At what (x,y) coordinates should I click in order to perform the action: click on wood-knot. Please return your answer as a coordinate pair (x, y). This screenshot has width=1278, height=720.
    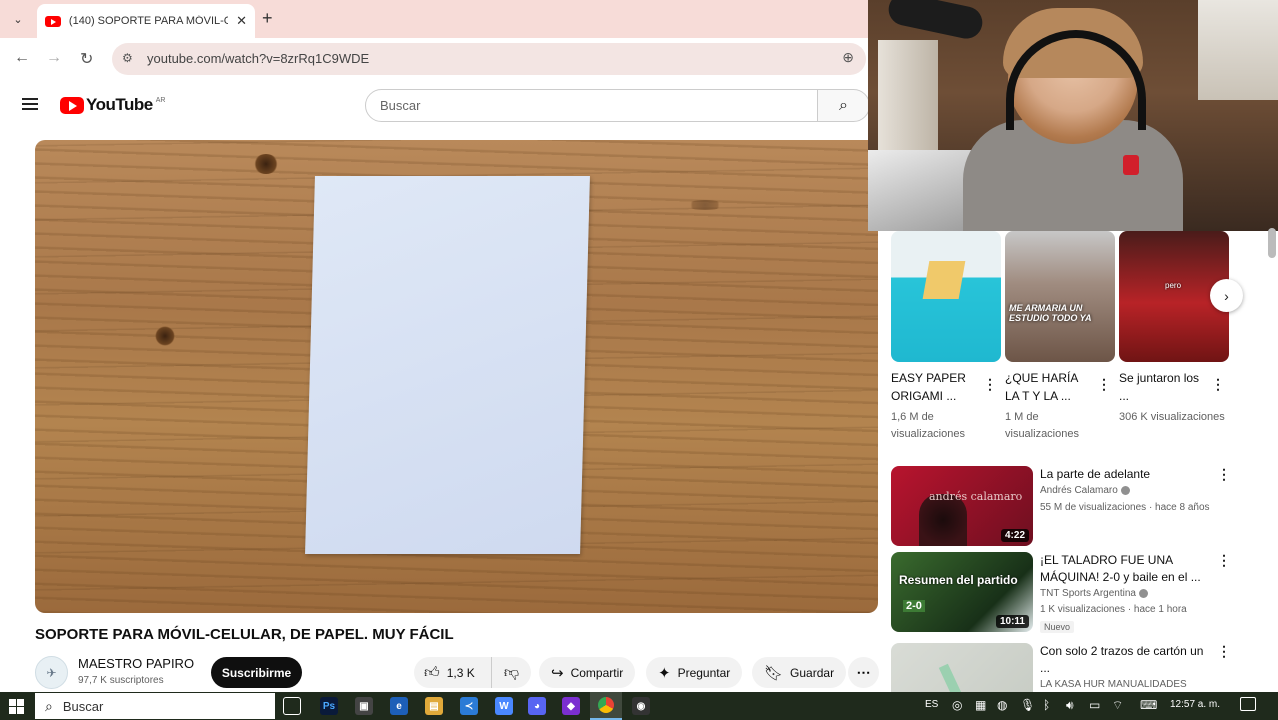
    Looking at the image, I should click on (705, 205).